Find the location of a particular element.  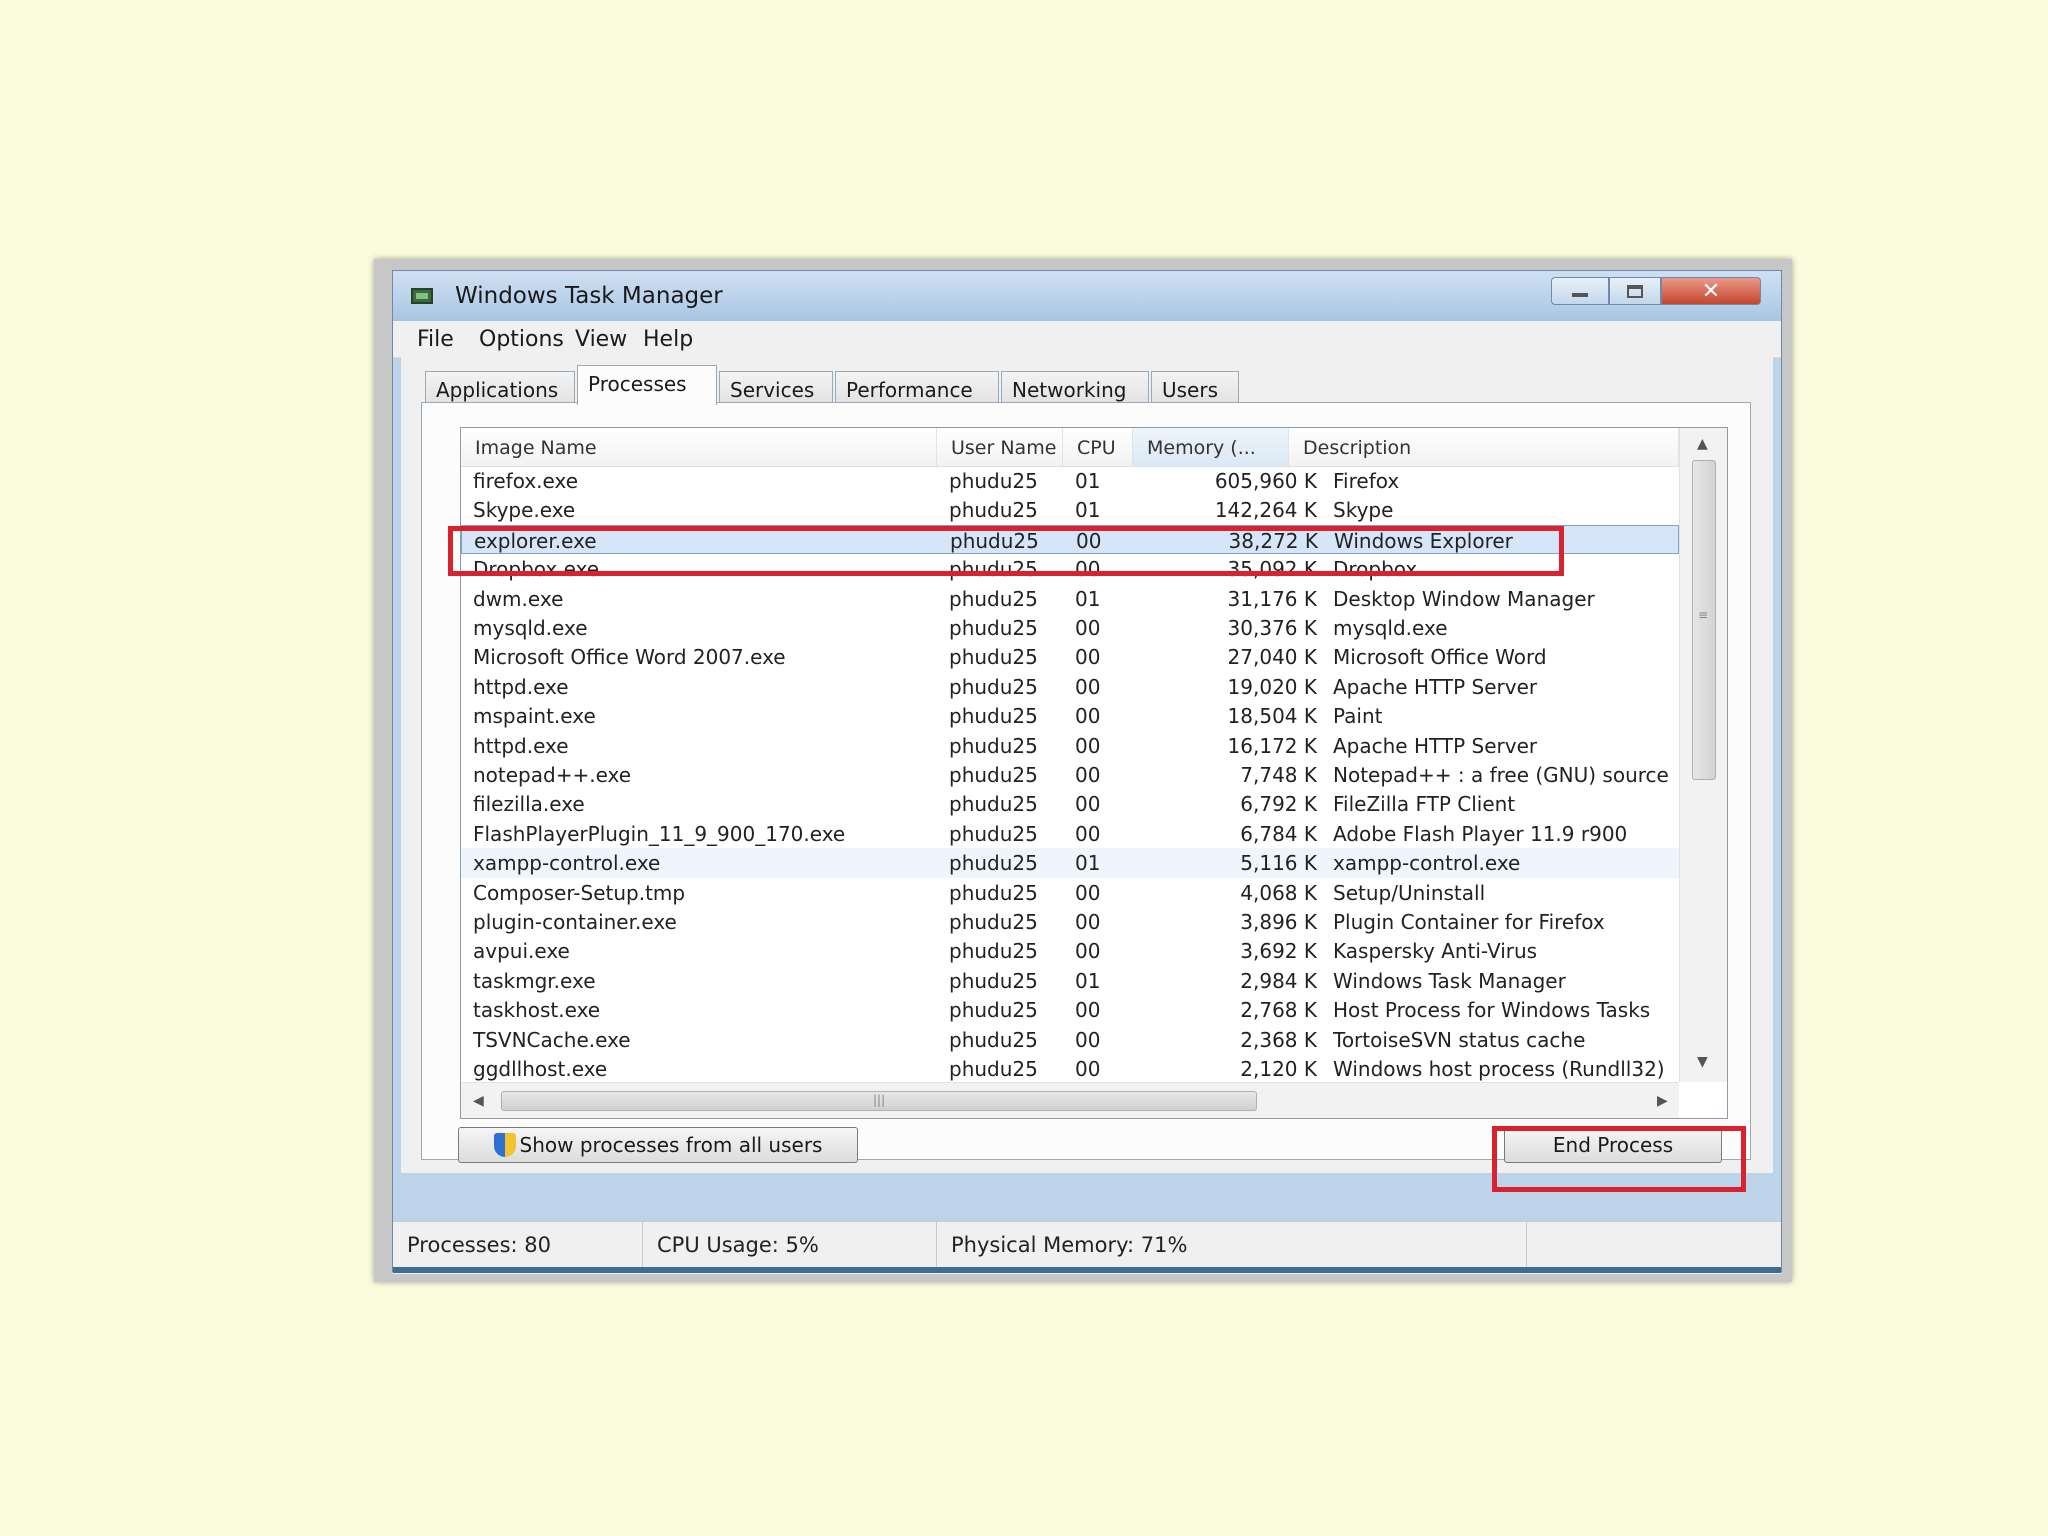

minimize-icon is located at coordinates (1580, 295).